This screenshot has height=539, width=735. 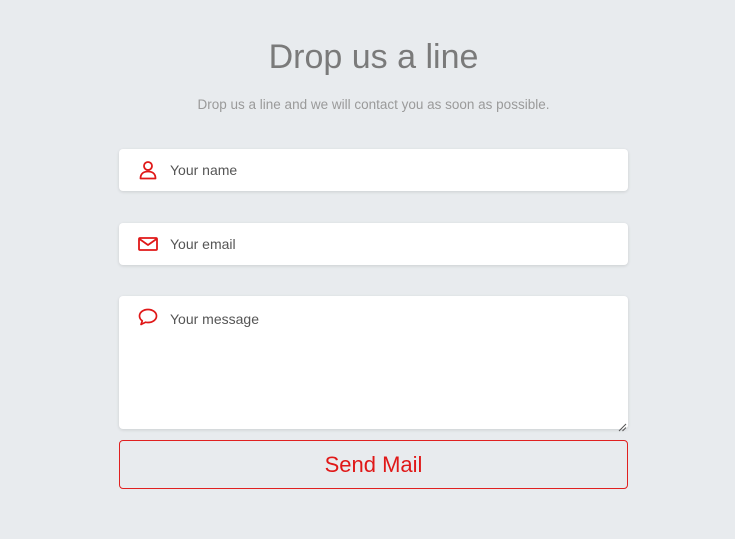 I want to click on email-field, so click(x=373, y=244).